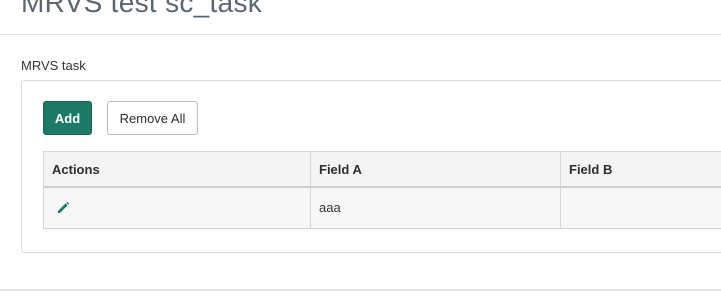 This screenshot has width=721, height=300. I want to click on column-header-actions: Actions, so click(177, 169).